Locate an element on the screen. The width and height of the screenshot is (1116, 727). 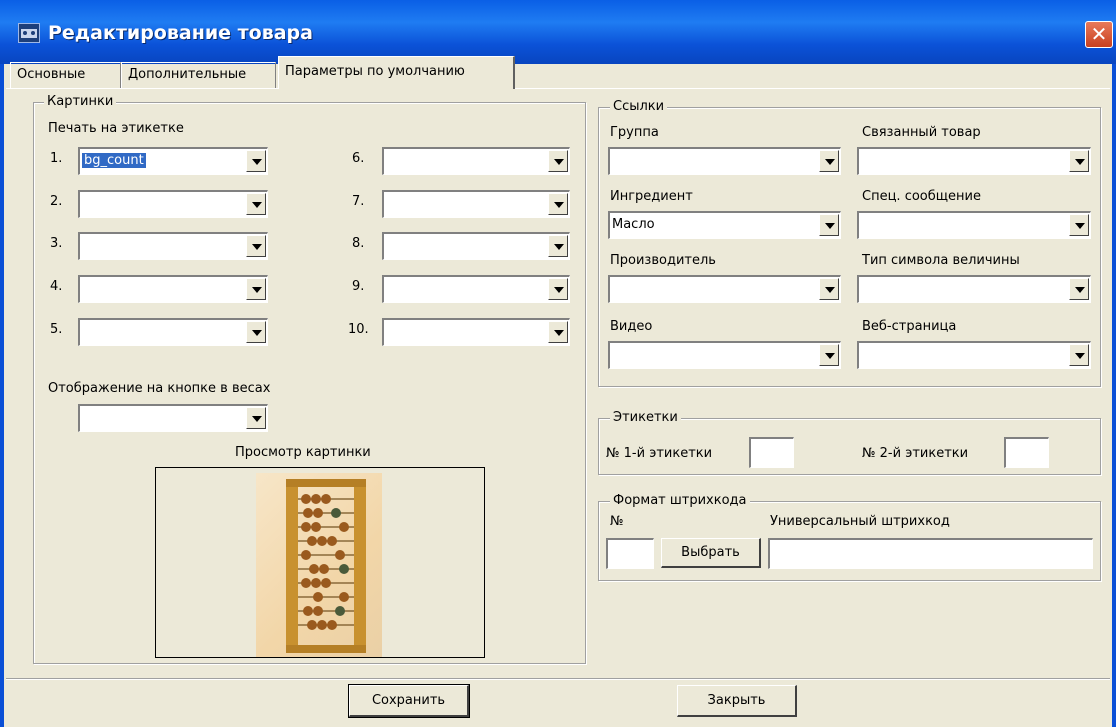
tab-default-params: Параметры по умолчанию is located at coordinates (396, 72).